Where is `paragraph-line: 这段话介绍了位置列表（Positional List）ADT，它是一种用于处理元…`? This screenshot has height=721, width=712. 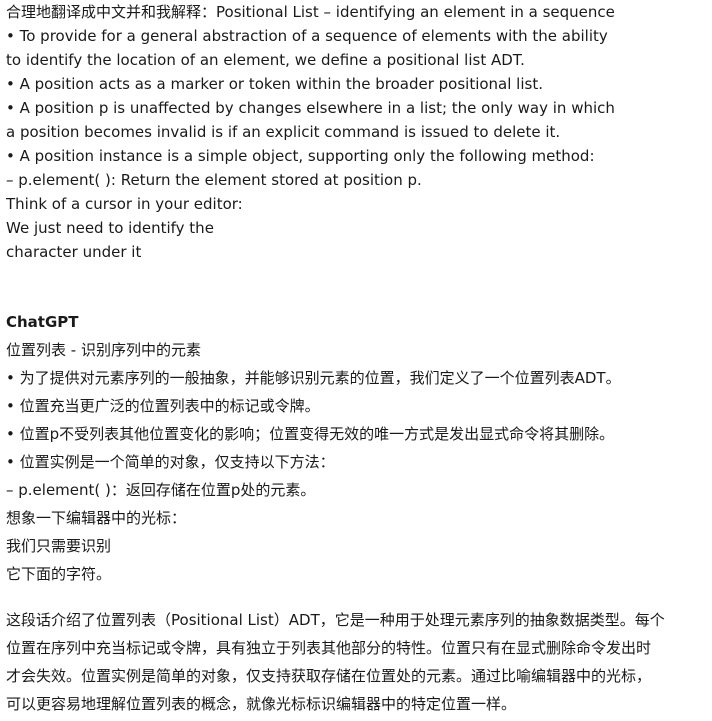
paragraph-line: 这段话介绍了位置列表（Positional List）ADT，它是一种用于处理元… is located at coordinates (335, 620).